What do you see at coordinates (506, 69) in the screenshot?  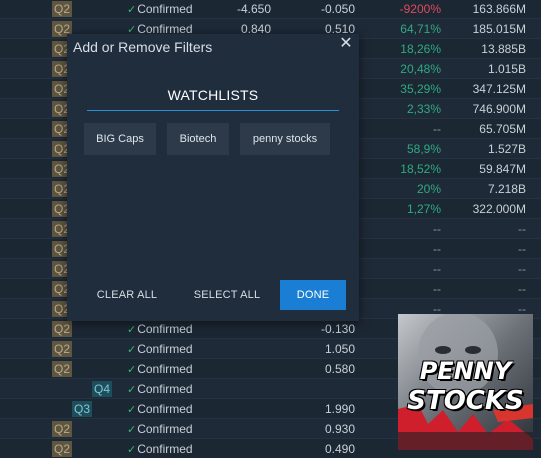 I see `market-cap-cell: 1.015B` at bounding box center [506, 69].